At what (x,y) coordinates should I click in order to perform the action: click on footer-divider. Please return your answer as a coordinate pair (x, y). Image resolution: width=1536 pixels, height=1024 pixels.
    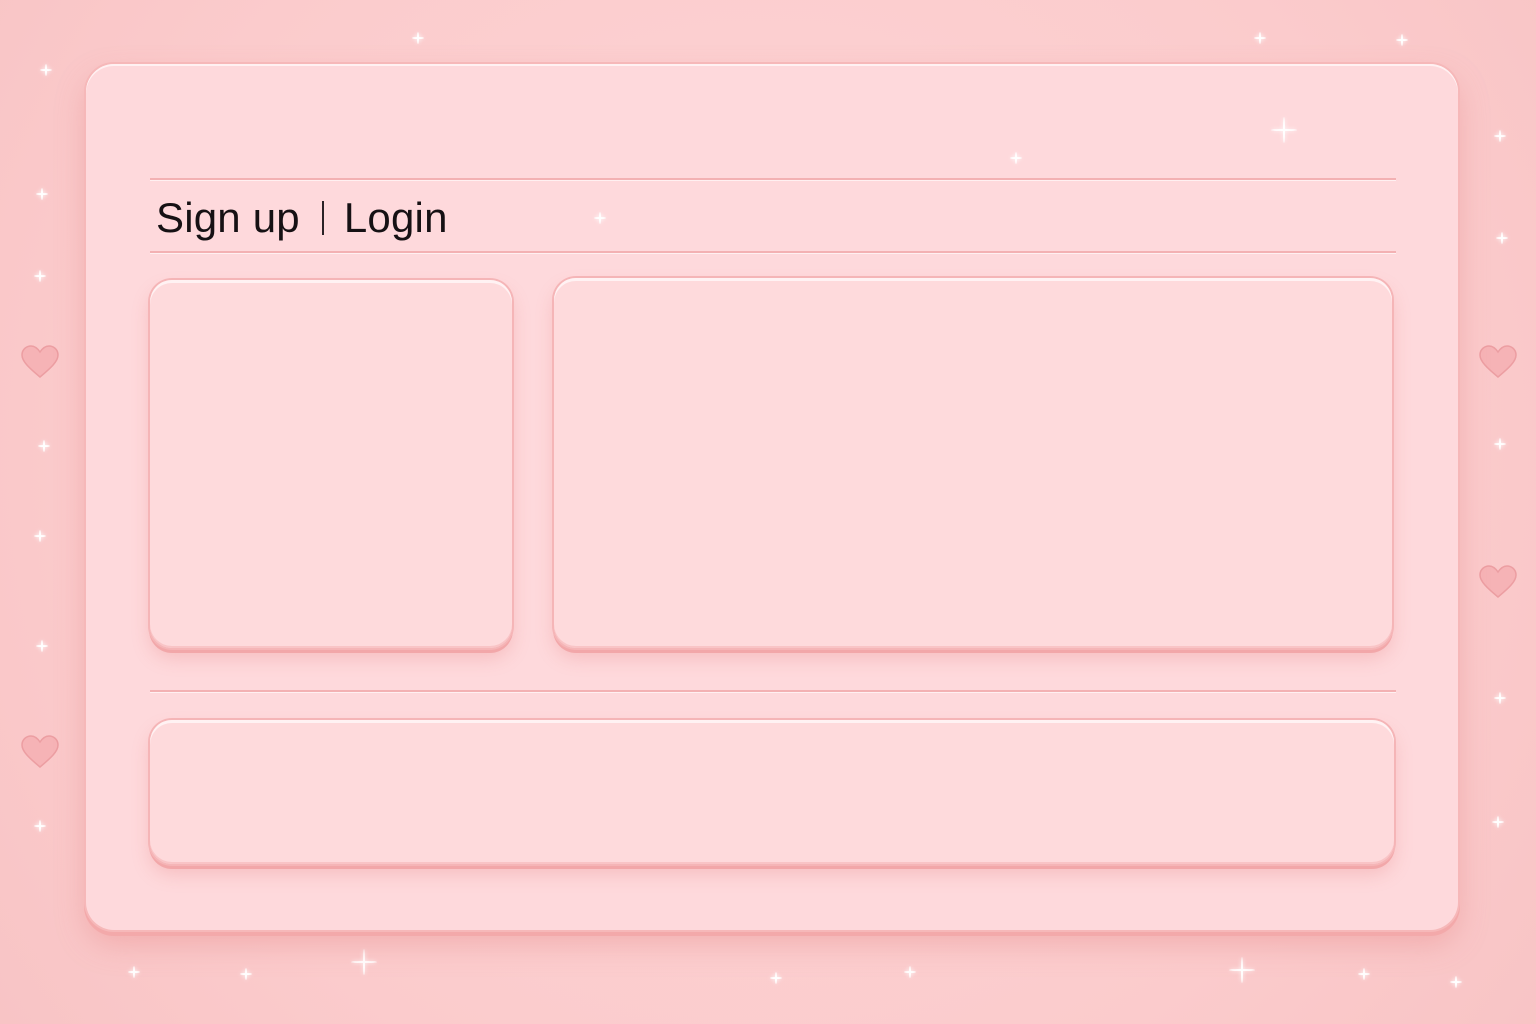
    Looking at the image, I should click on (773, 691).